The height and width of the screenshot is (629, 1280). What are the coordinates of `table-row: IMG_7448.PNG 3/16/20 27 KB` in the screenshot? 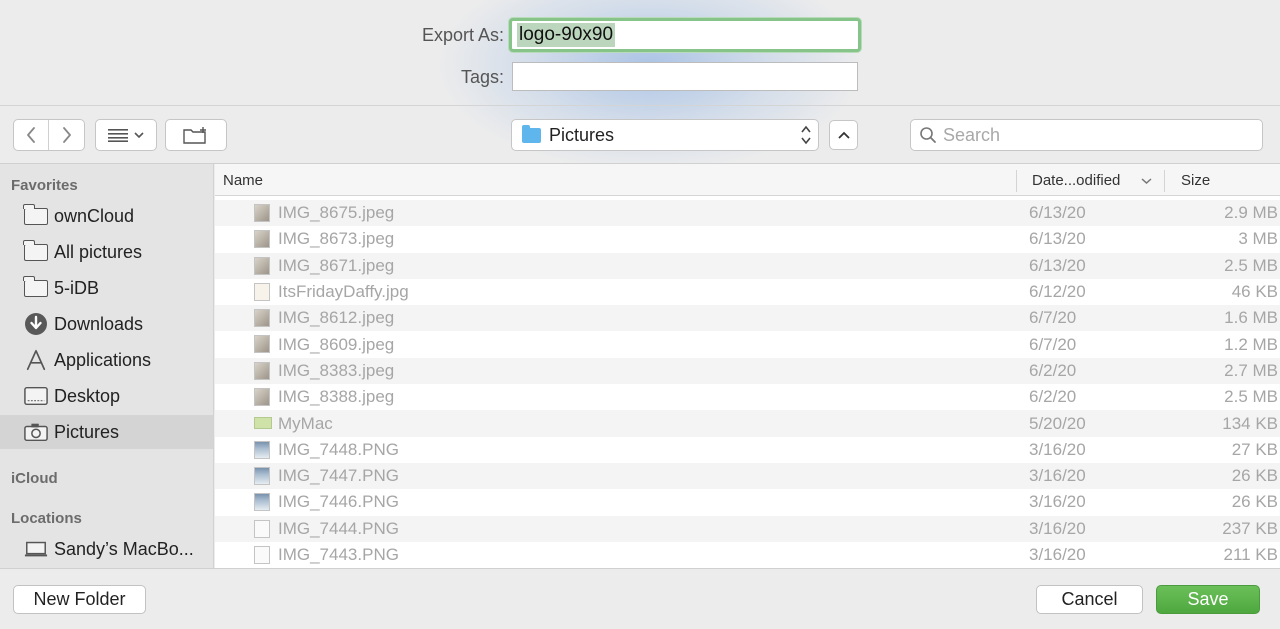 It's located at (747, 450).